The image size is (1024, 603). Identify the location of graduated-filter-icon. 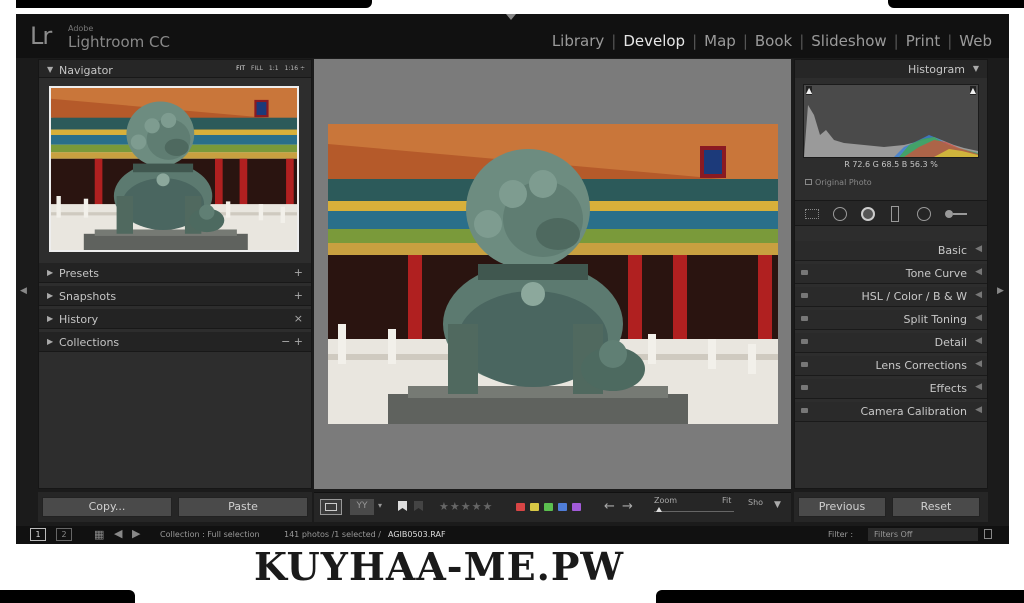
(895, 214).